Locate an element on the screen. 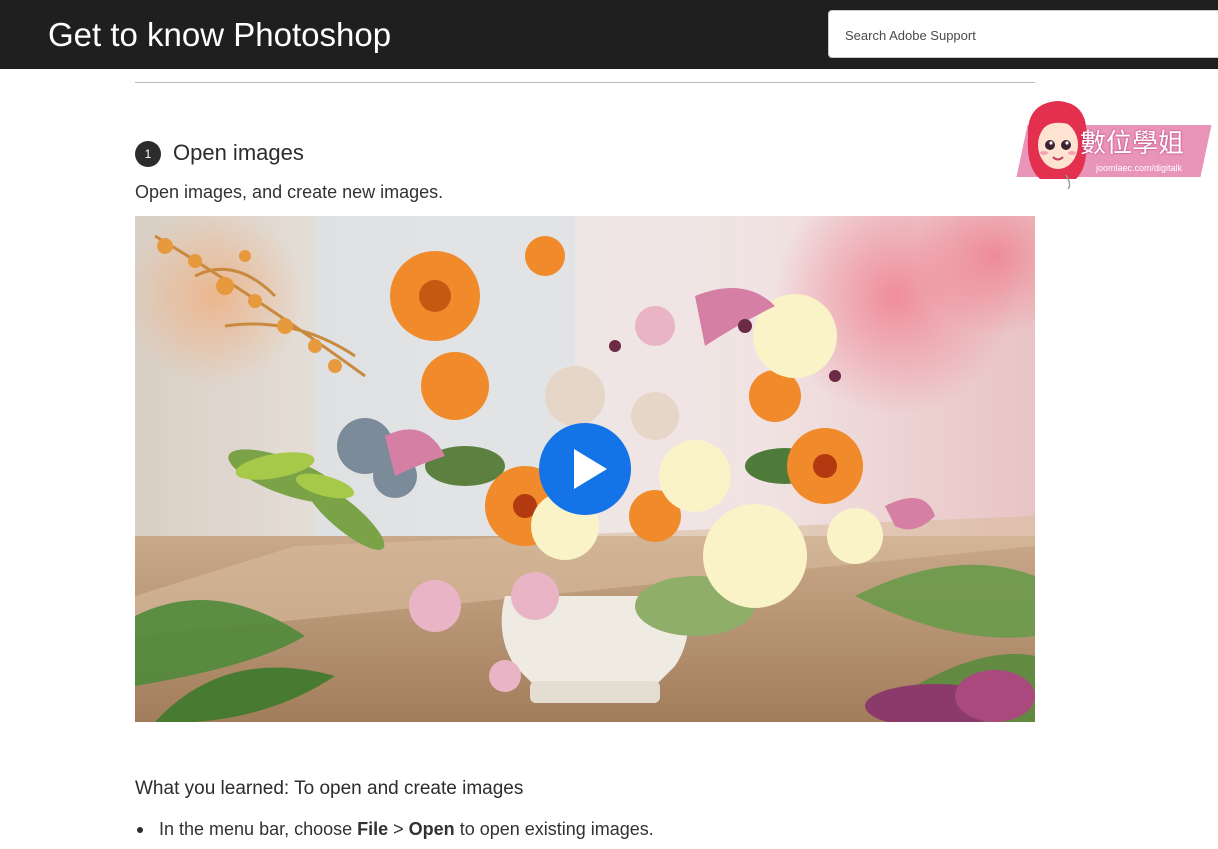 This screenshot has width=1218, height=849. list-item-text-start: In the menu bar, choose is located at coordinates (258, 829).